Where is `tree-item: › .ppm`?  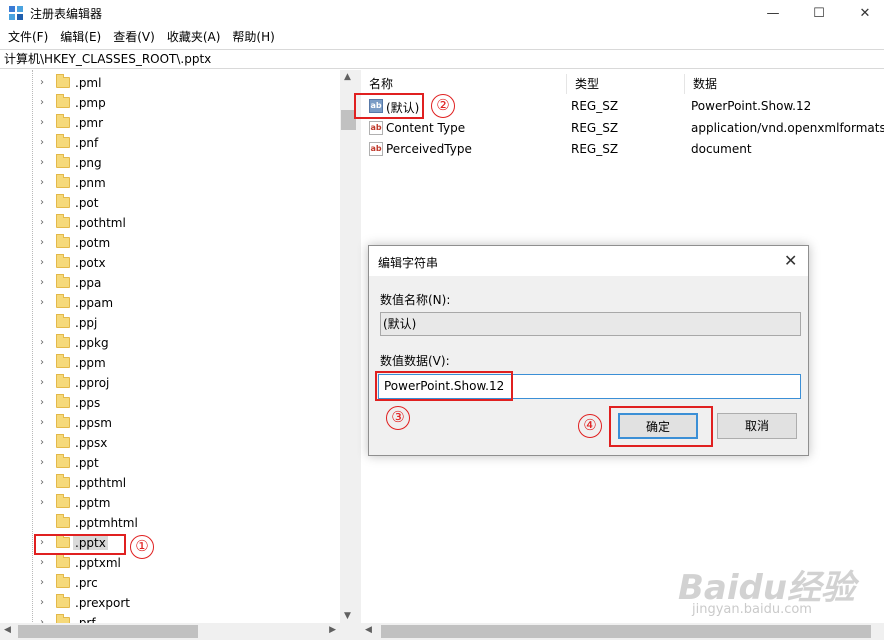
tree-item: › .ppm is located at coordinates (170, 363).